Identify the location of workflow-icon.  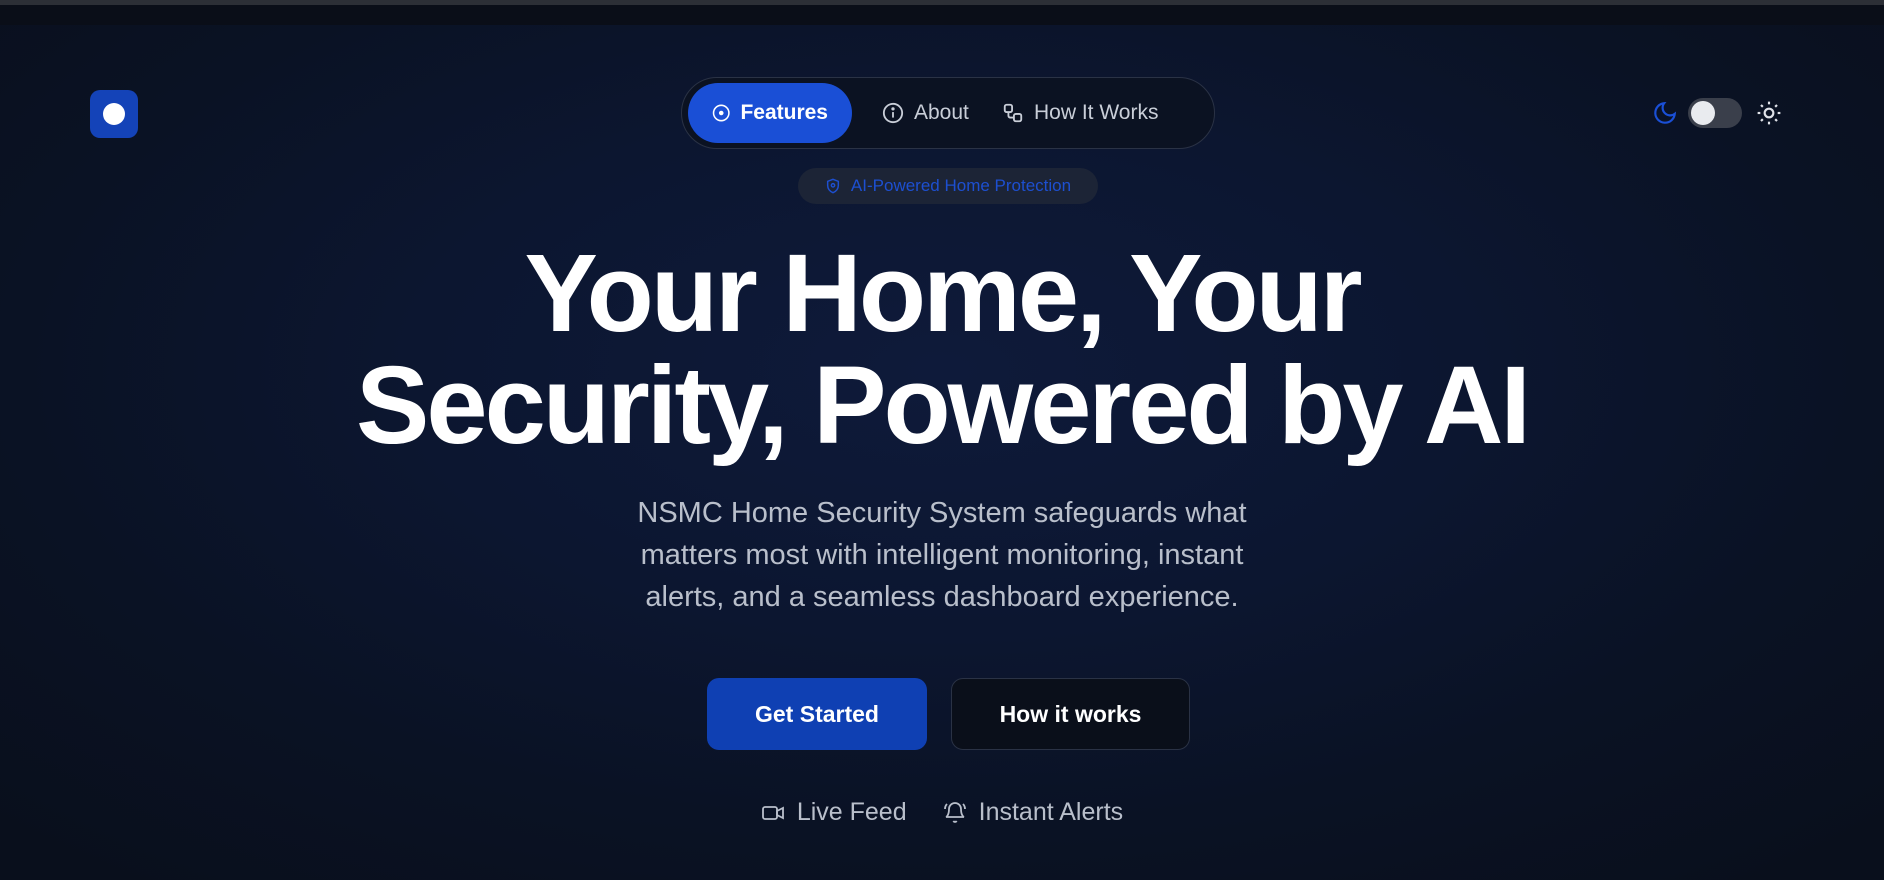
(1013, 113).